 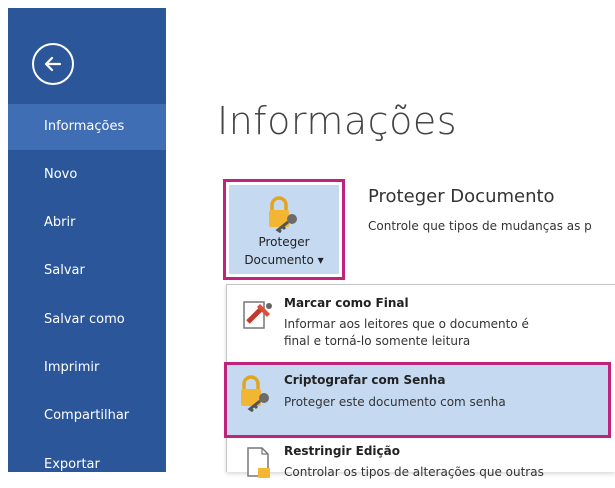 What do you see at coordinates (342, 451) in the screenshot?
I see `menu-item-title: Restringir Edição` at bounding box center [342, 451].